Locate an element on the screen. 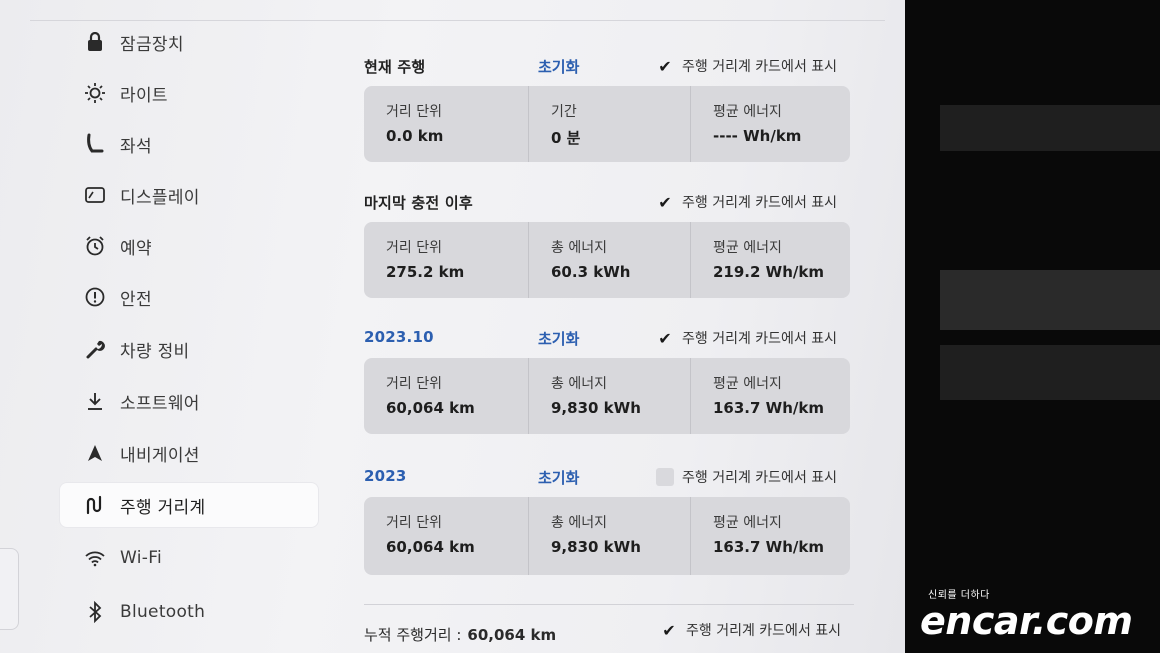 This screenshot has width=1160, height=653. stat-value: 0 분 is located at coordinates (566, 138).